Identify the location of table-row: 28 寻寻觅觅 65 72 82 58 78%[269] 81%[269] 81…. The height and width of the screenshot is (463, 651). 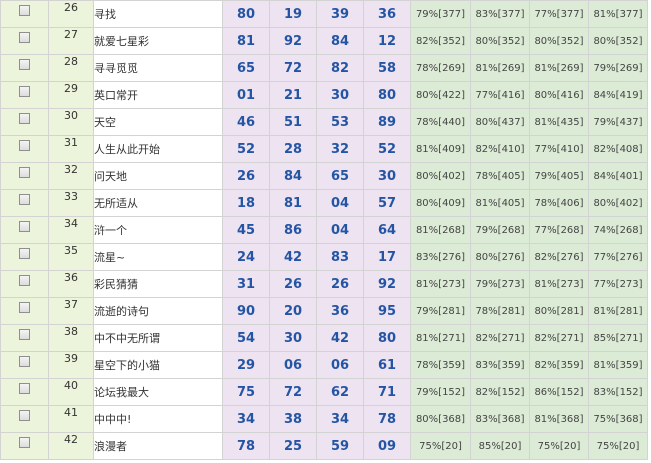
(324, 68).